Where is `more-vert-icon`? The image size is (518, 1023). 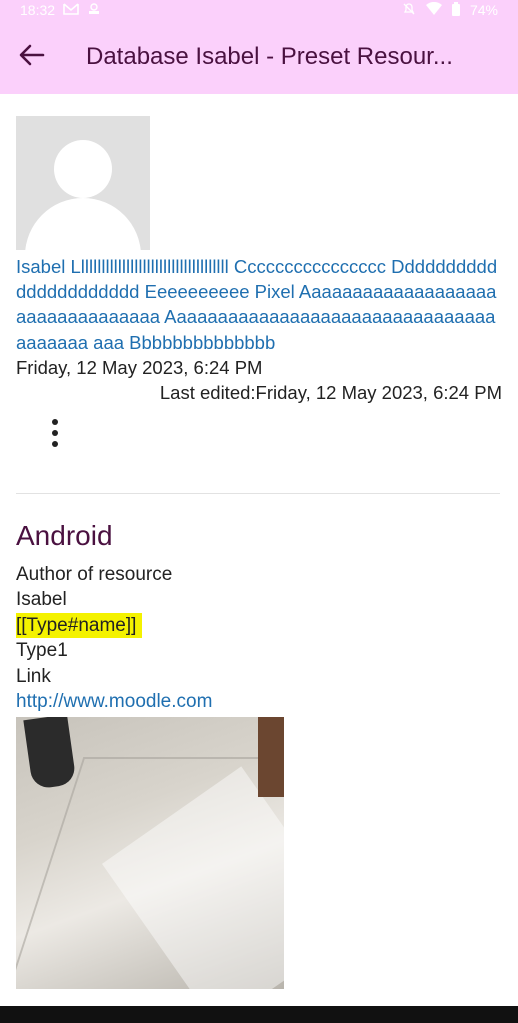
more-vert-icon is located at coordinates (55, 433).